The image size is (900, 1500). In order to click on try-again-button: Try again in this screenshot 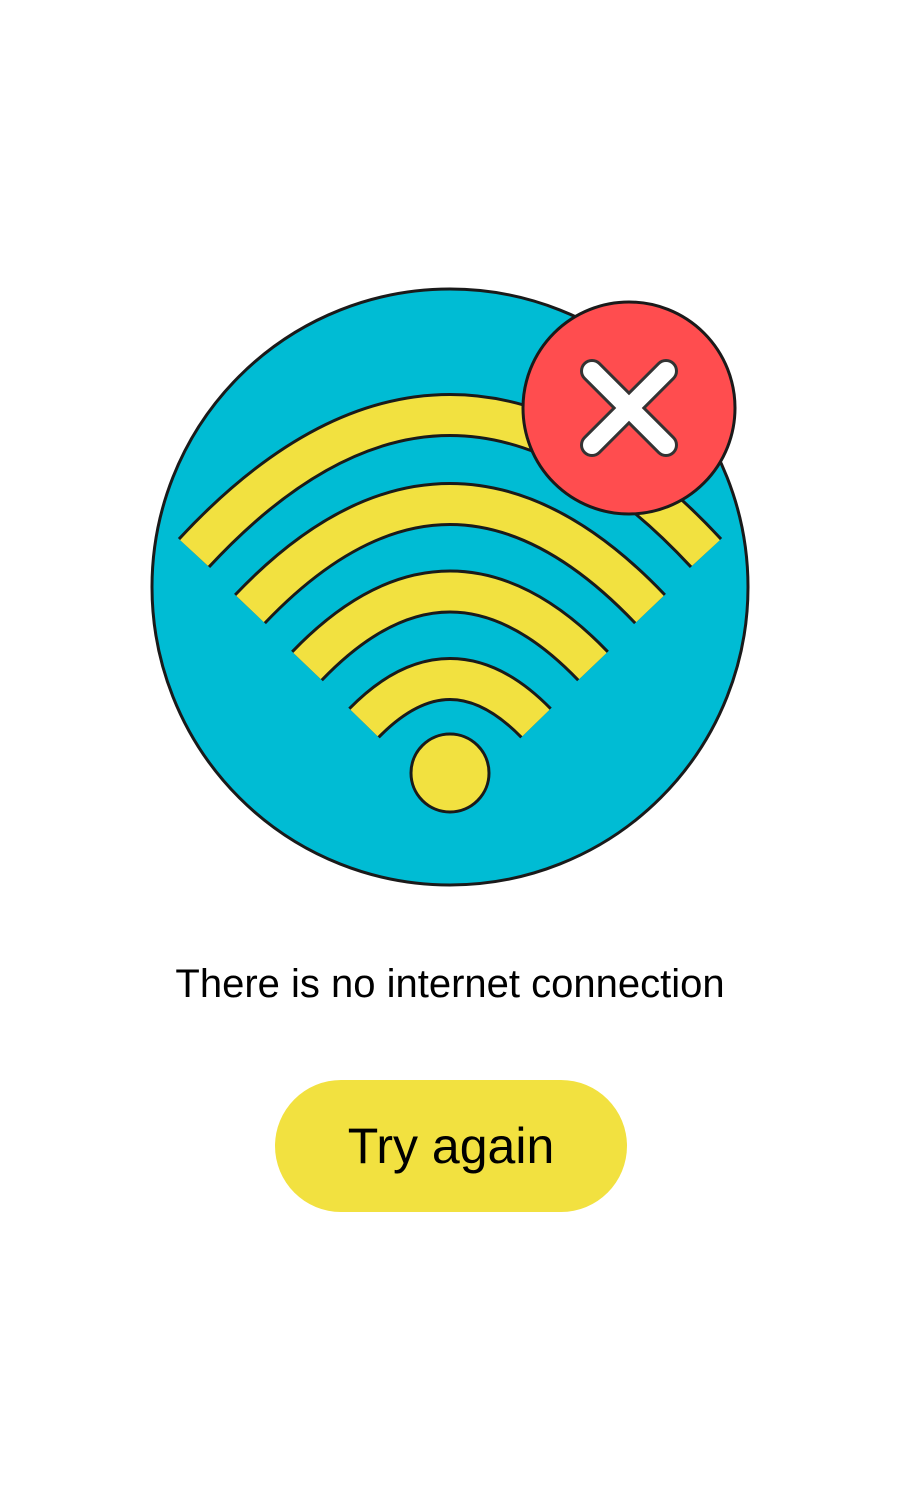, I will do `click(451, 1146)`.